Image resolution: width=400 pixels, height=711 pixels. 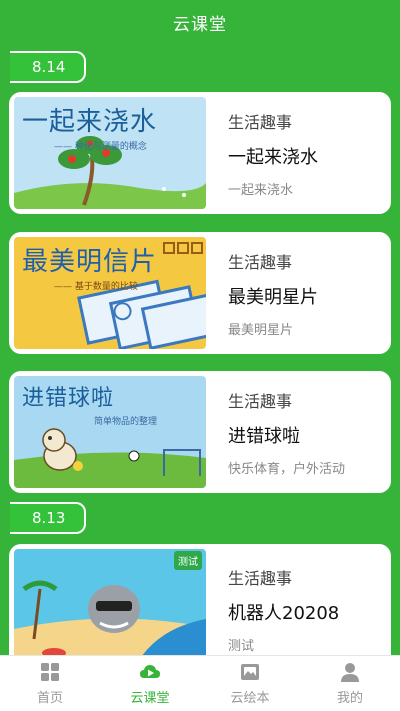 I want to click on card-title: 最美明星片, so click(x=273, y=297).